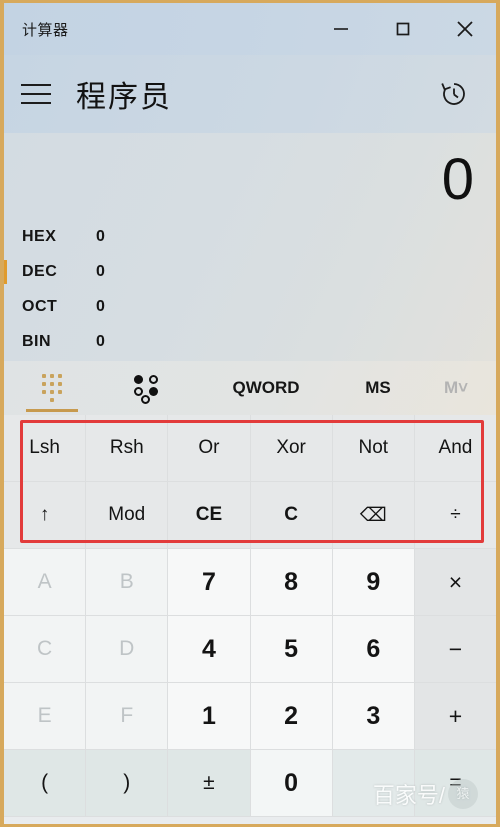 This screenshot has height=827, width=500. Describe the element at coordinates (454, 94) in the screenshot. I see `history-button` at that location.